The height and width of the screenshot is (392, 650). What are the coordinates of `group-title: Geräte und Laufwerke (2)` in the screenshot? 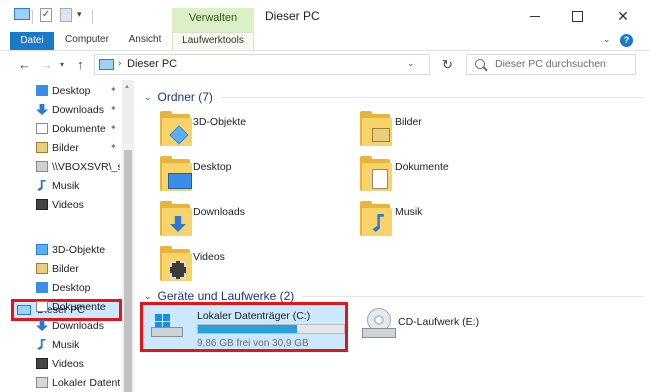 It's located at (226, 296).